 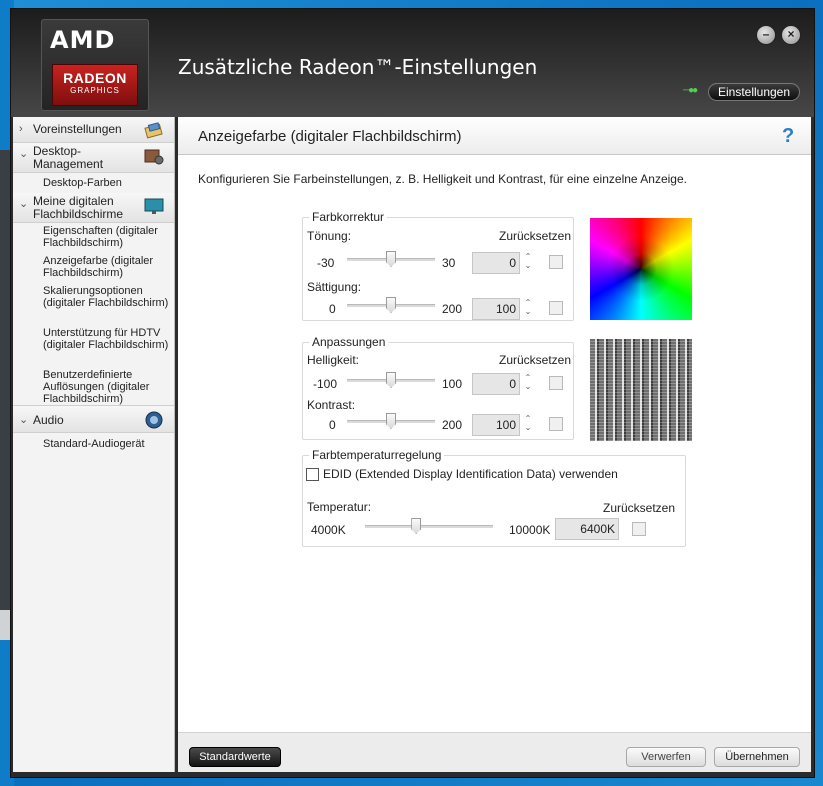 I want to click on sidebar-item-label: Audio, so click(x=48, y=420).